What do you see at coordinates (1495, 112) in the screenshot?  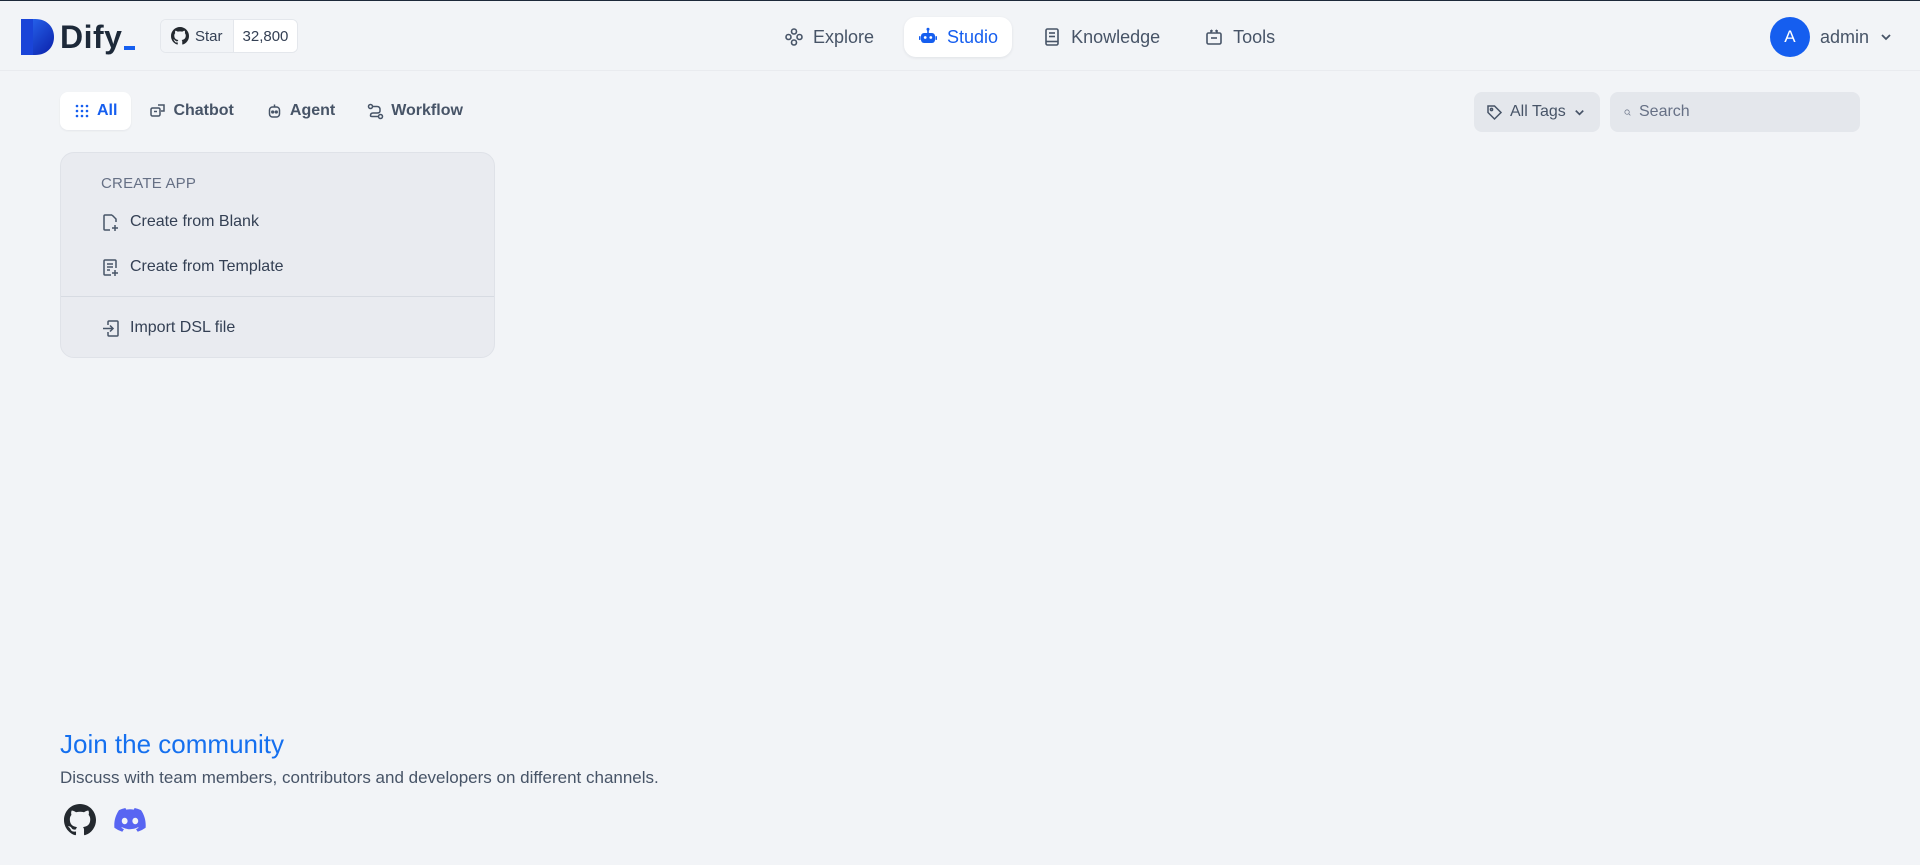 I see `tag-icon` at bounding box center [1495, 112].